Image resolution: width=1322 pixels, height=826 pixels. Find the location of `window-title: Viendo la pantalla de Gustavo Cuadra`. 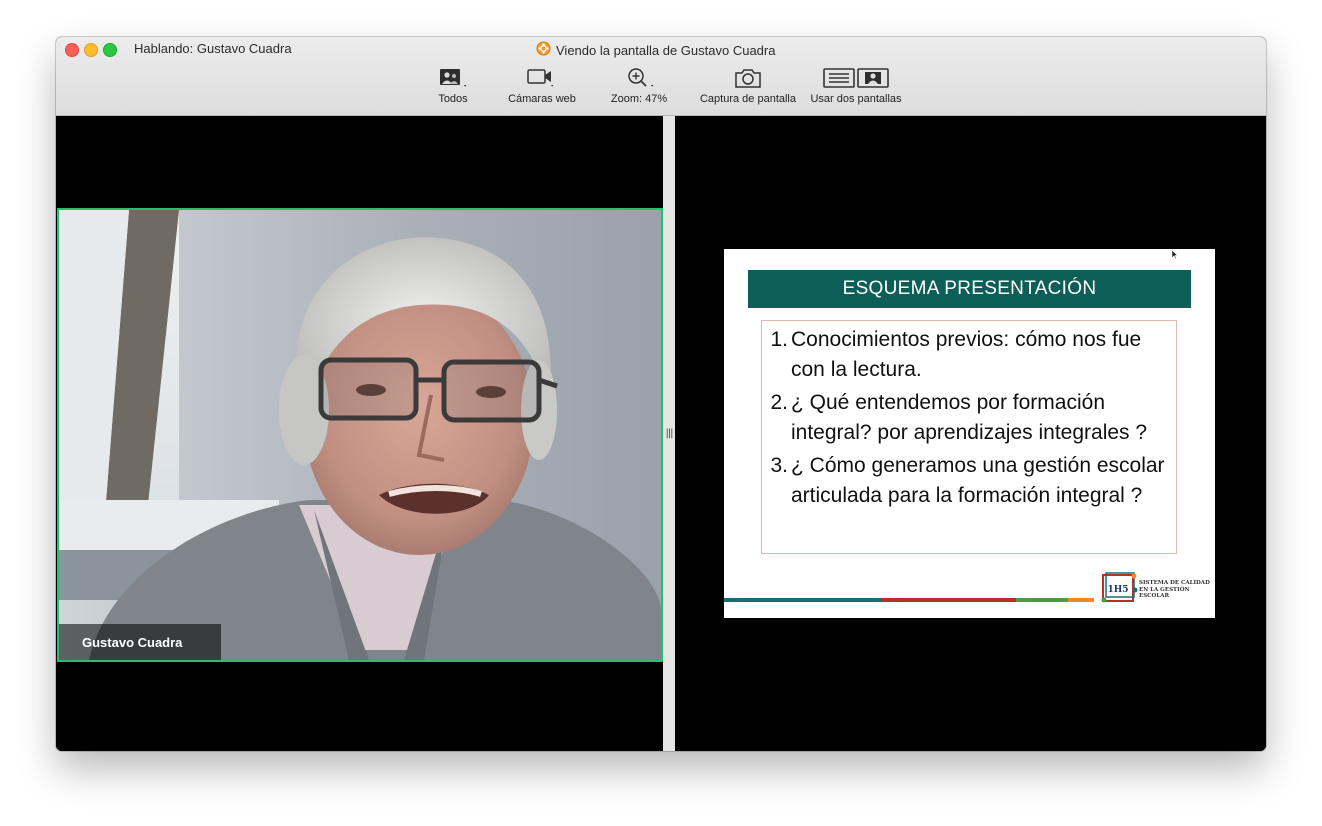

window-title: Viendo la pantalla de Gustavo Cuadra is located at coordinates (655, 50).